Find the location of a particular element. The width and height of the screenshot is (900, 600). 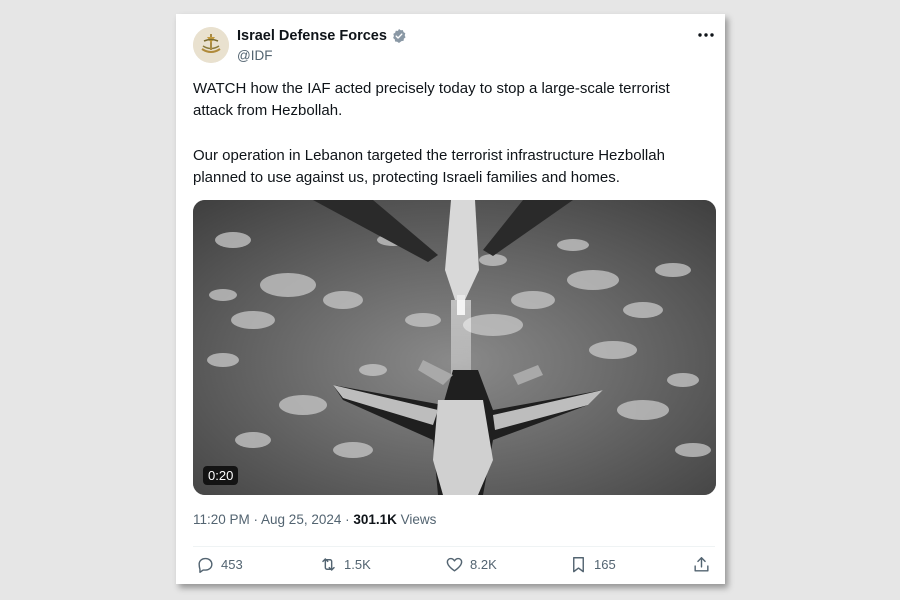

repost-icon is located at coordinates (328, 564).